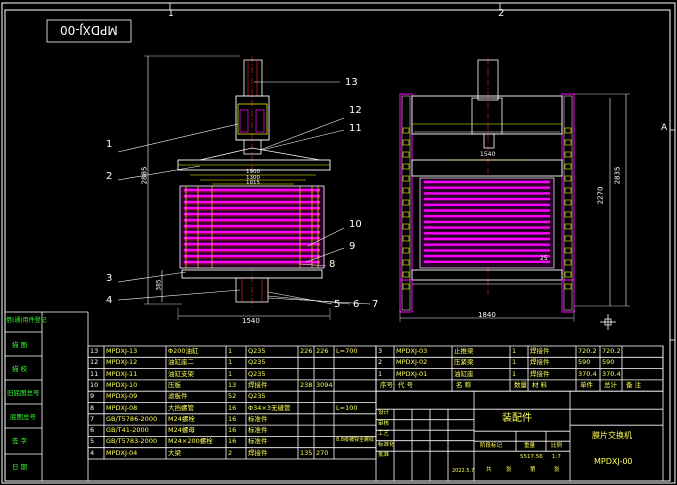 The image size is (677, 485). I want to click on bom-left-cell-code: MPDXJ-09, so click(122, 396).